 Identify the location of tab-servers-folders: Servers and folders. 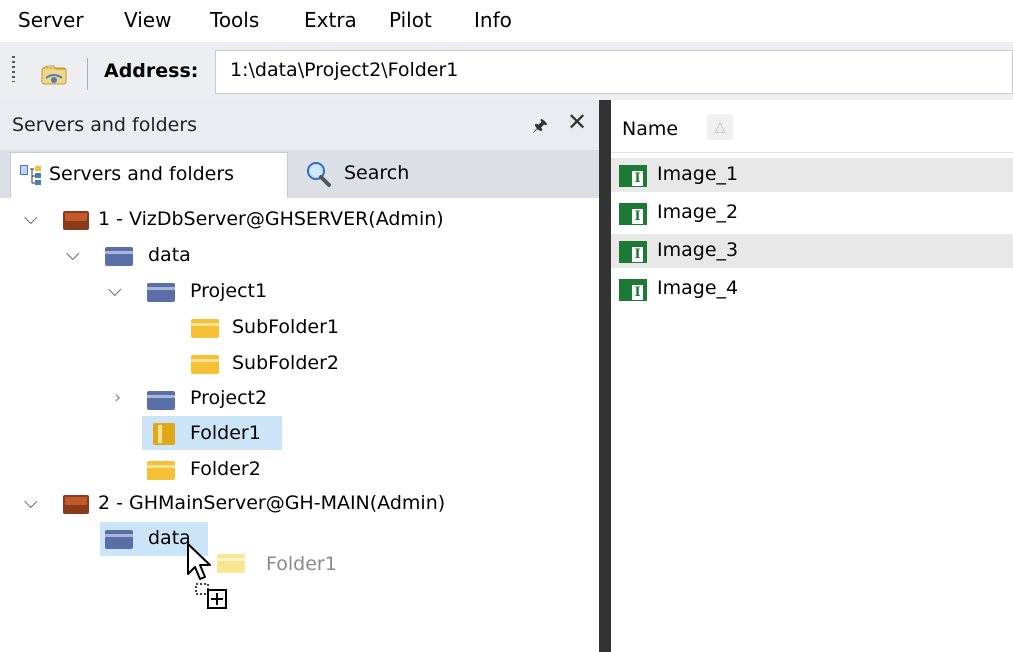
(149, 175).